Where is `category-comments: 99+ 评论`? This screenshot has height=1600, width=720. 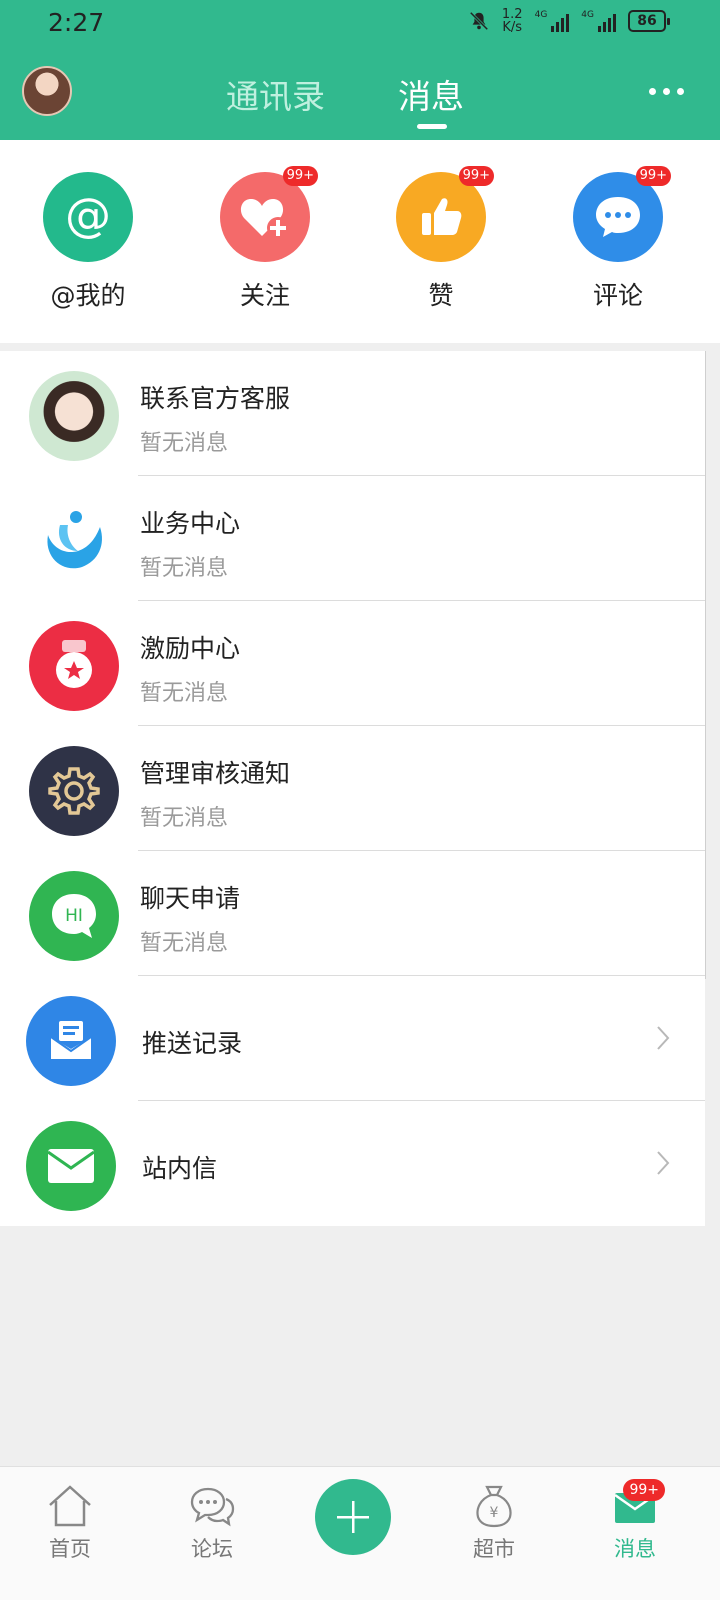
category-comments: 99+ 评论 is located at coordinates (618, 239).